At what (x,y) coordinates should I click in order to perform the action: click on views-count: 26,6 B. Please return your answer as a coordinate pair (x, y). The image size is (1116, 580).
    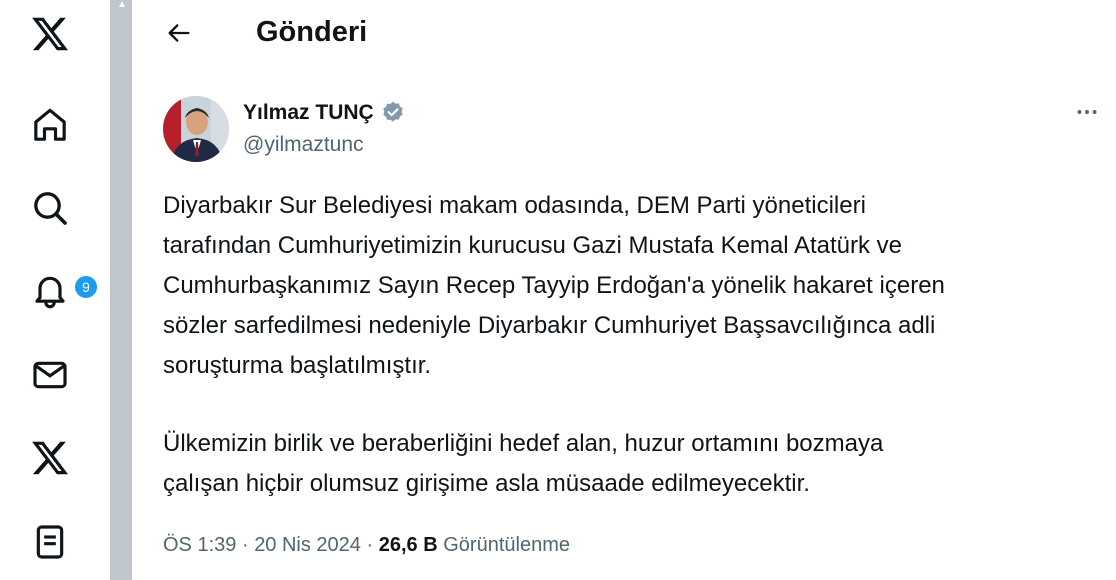
    Looking at the image, I should click on (408, 545).